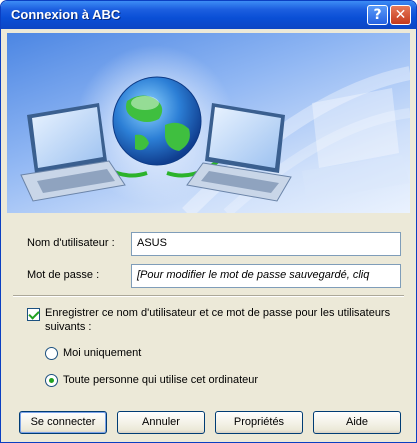 The width and height of the screenshot is (417, 443). What do you see at coordinates (357, 422) in the screenshot?
I see `help-button-bottom: Aide` at bounding box center [357, 422].